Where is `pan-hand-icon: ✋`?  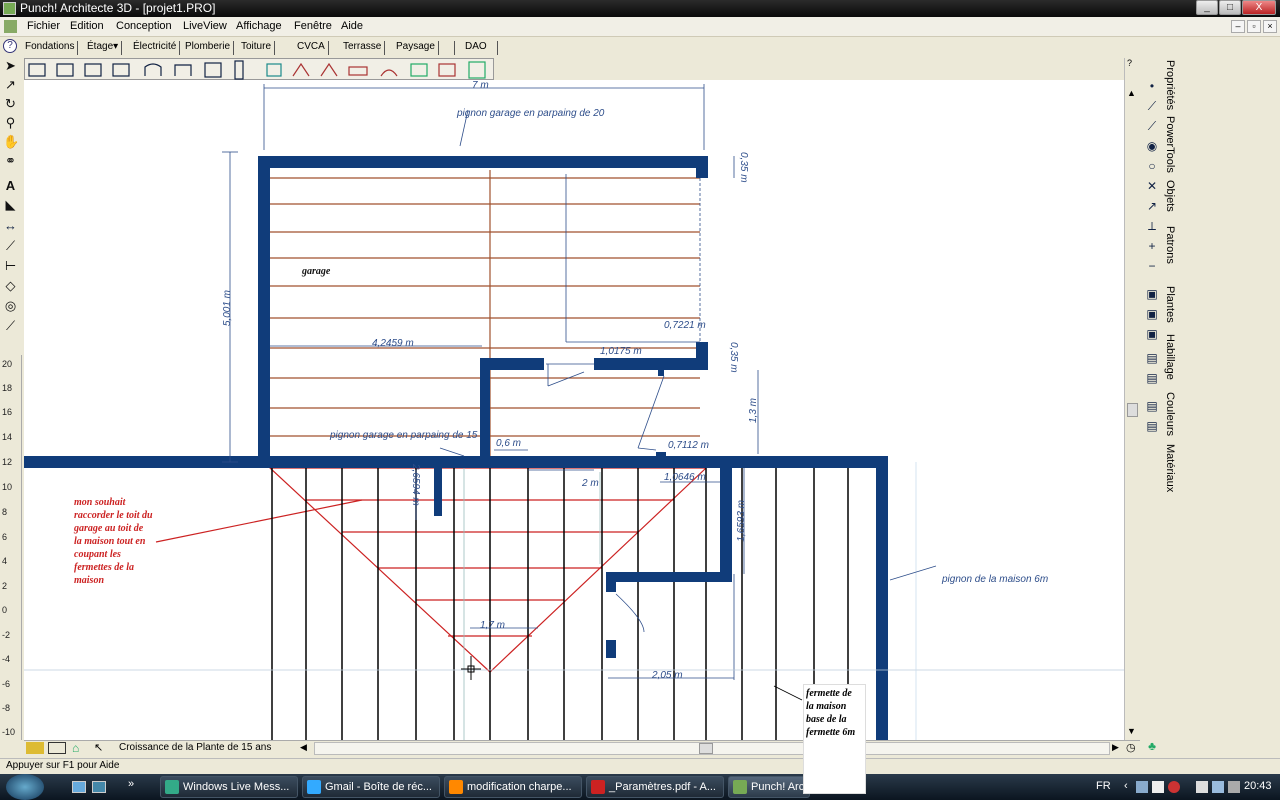 pan-hand-icon: ✋ is located at coordinates (11, 141).